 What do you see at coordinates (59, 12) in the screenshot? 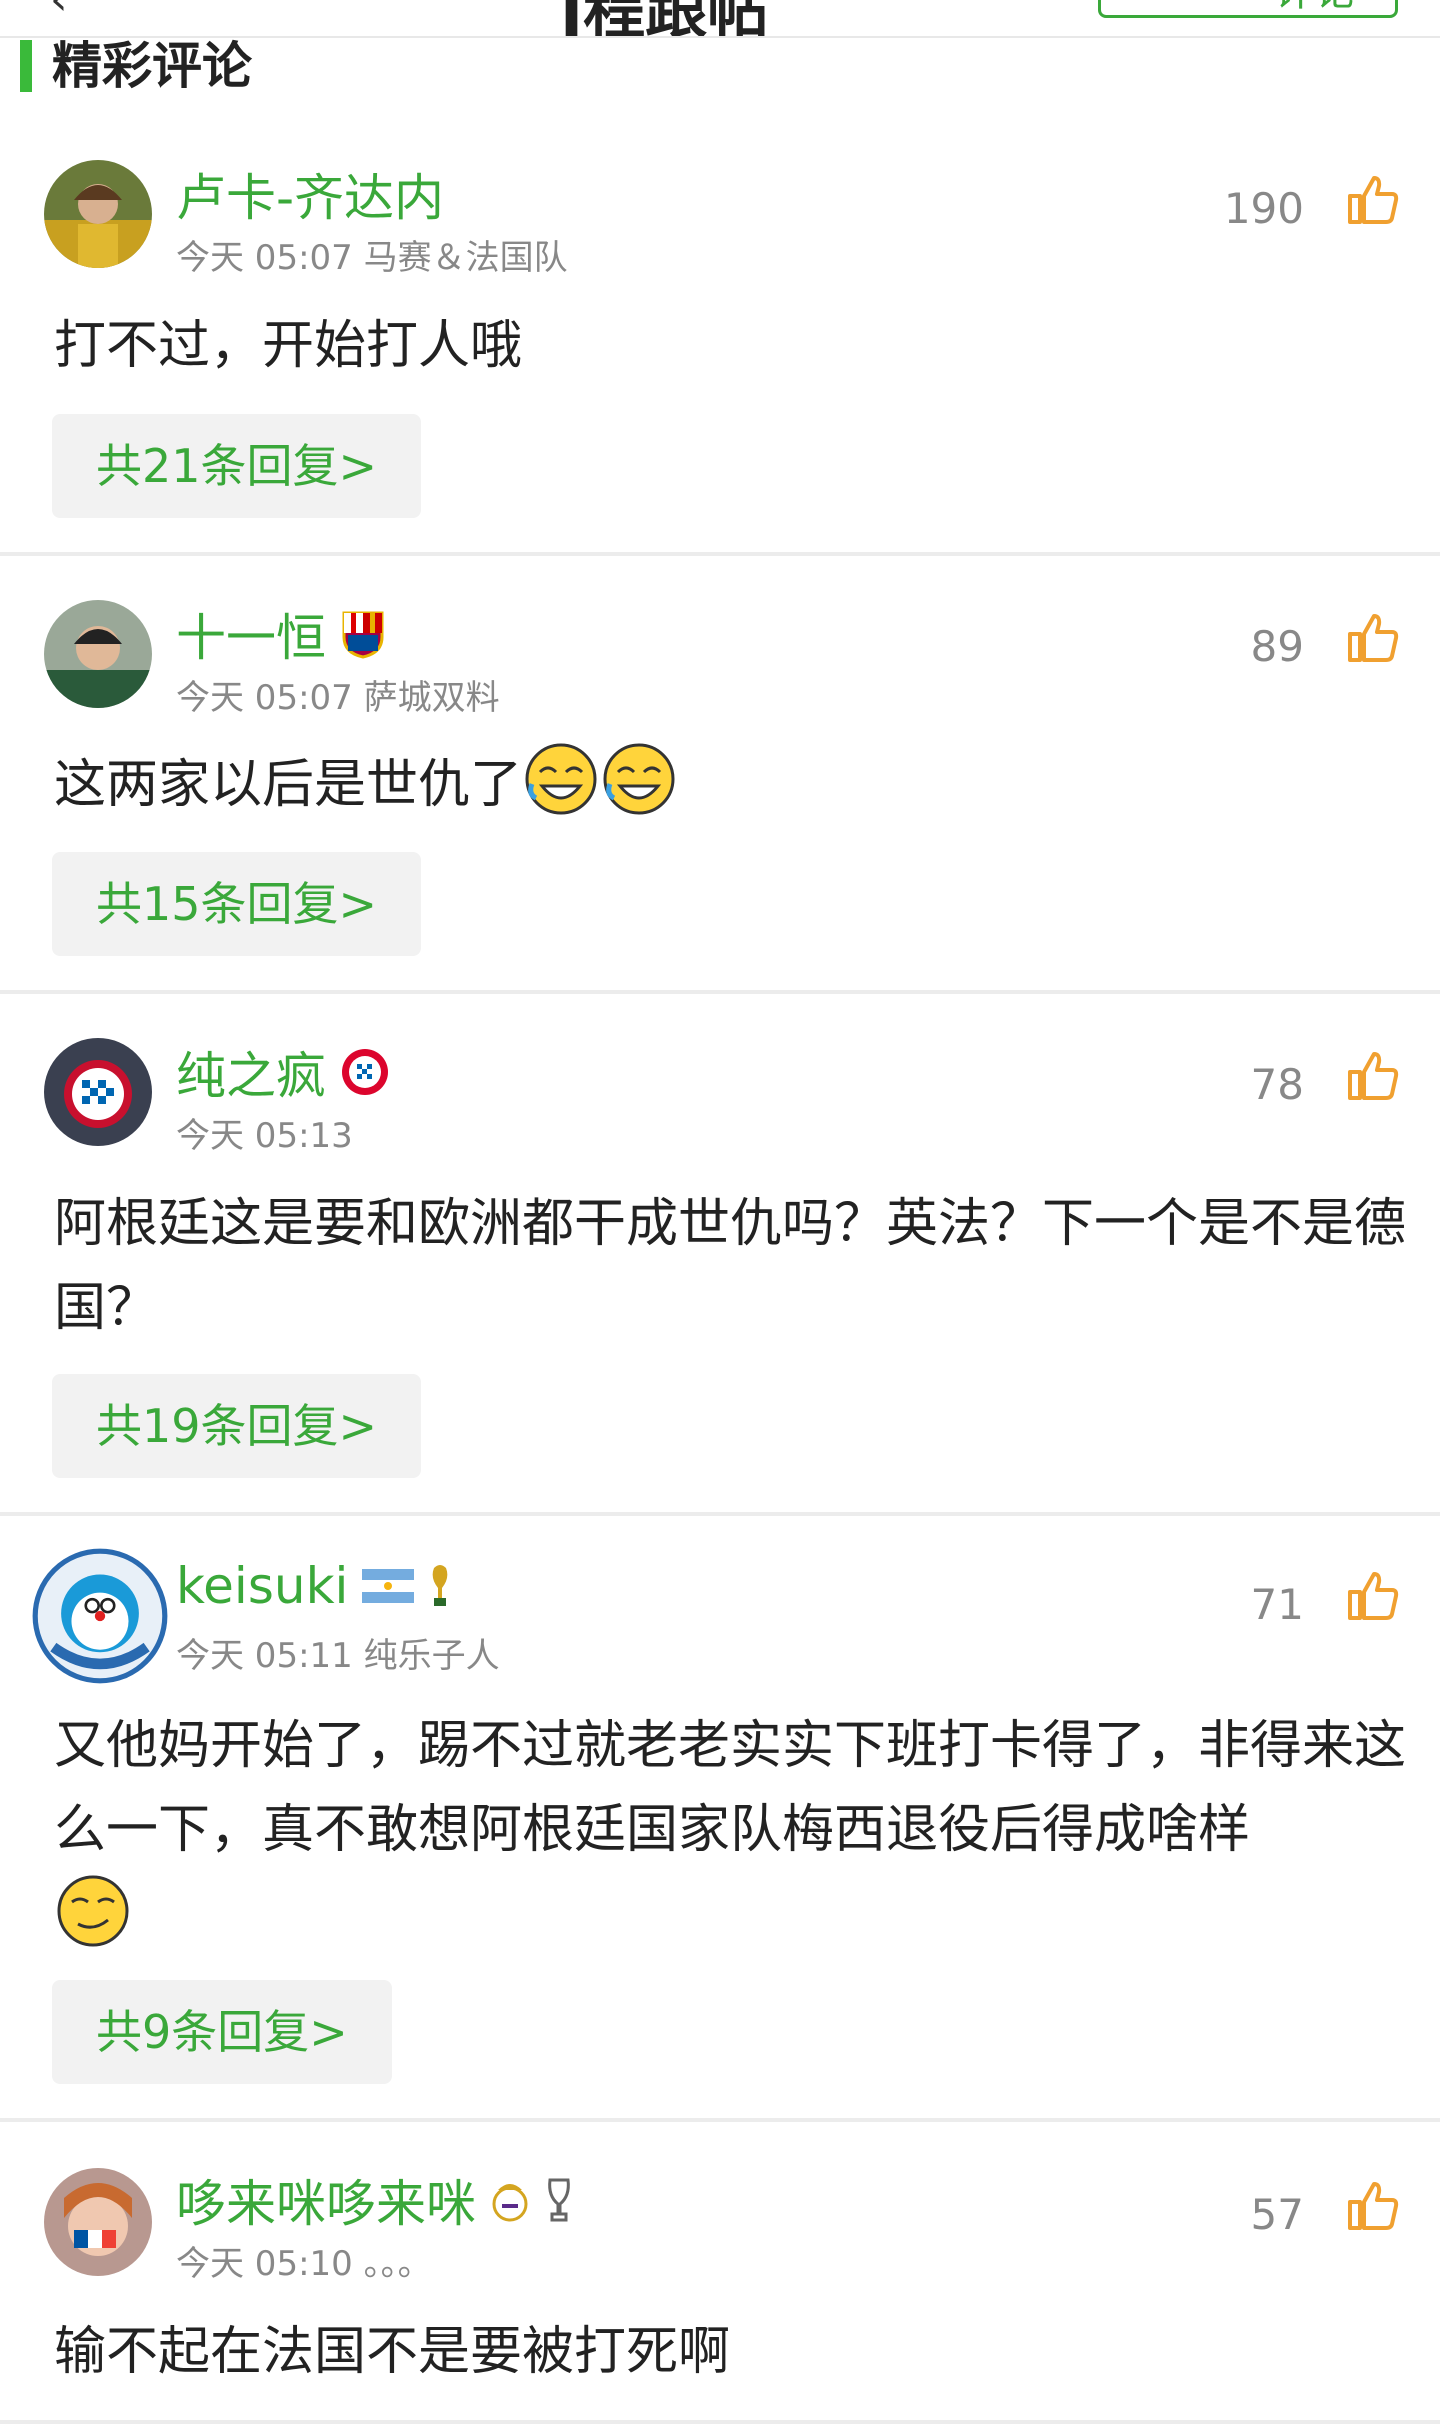
I see `back-arrow-icon: ‹` at bounding box center [59, 12].